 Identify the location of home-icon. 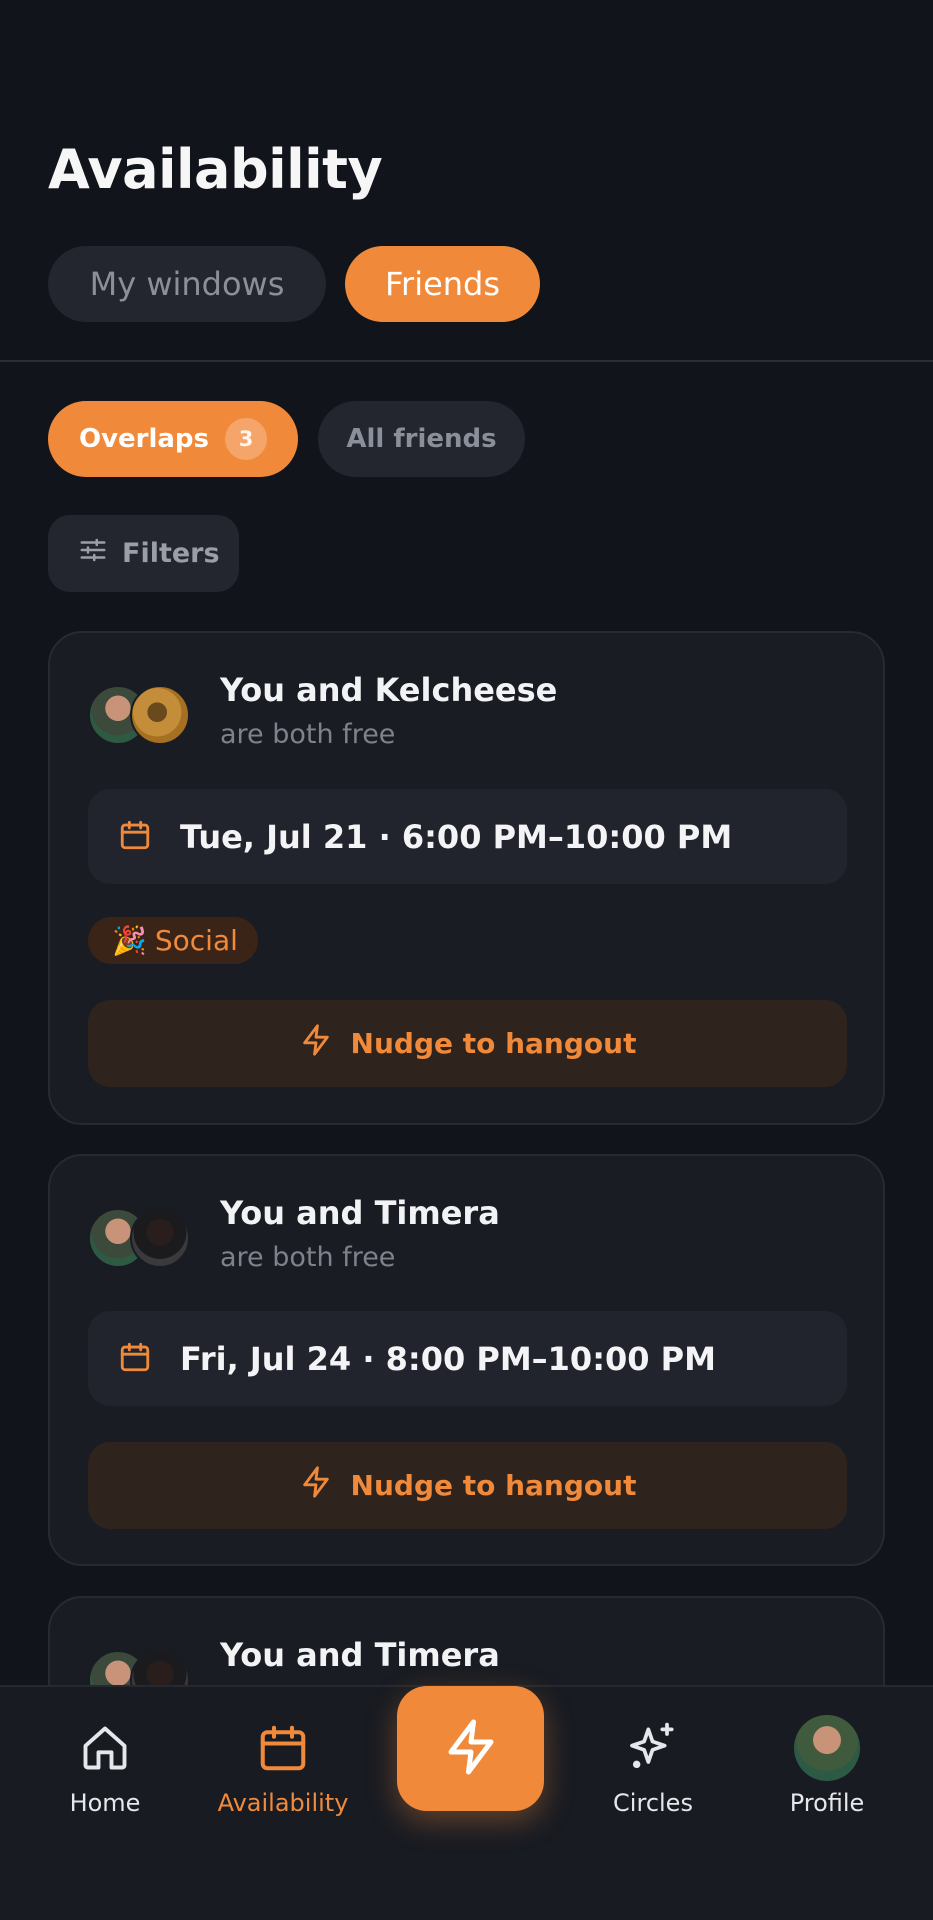
(105, 1748).